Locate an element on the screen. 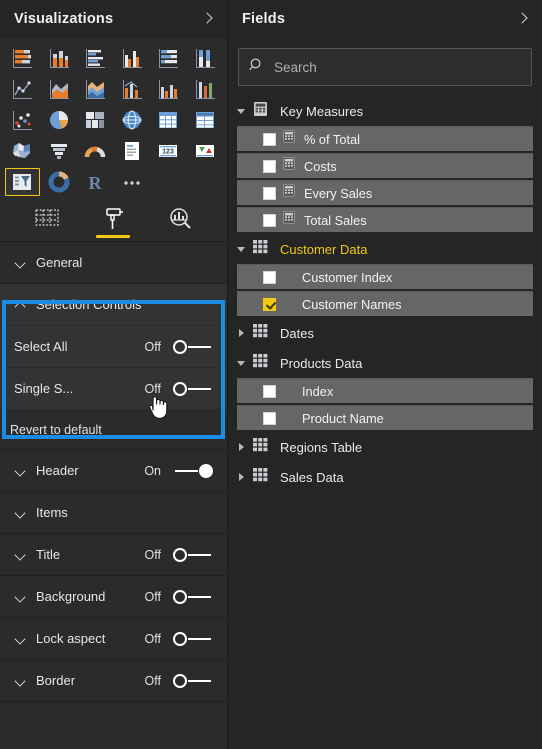  filled-map-icon is located at coordinates (22, 151).